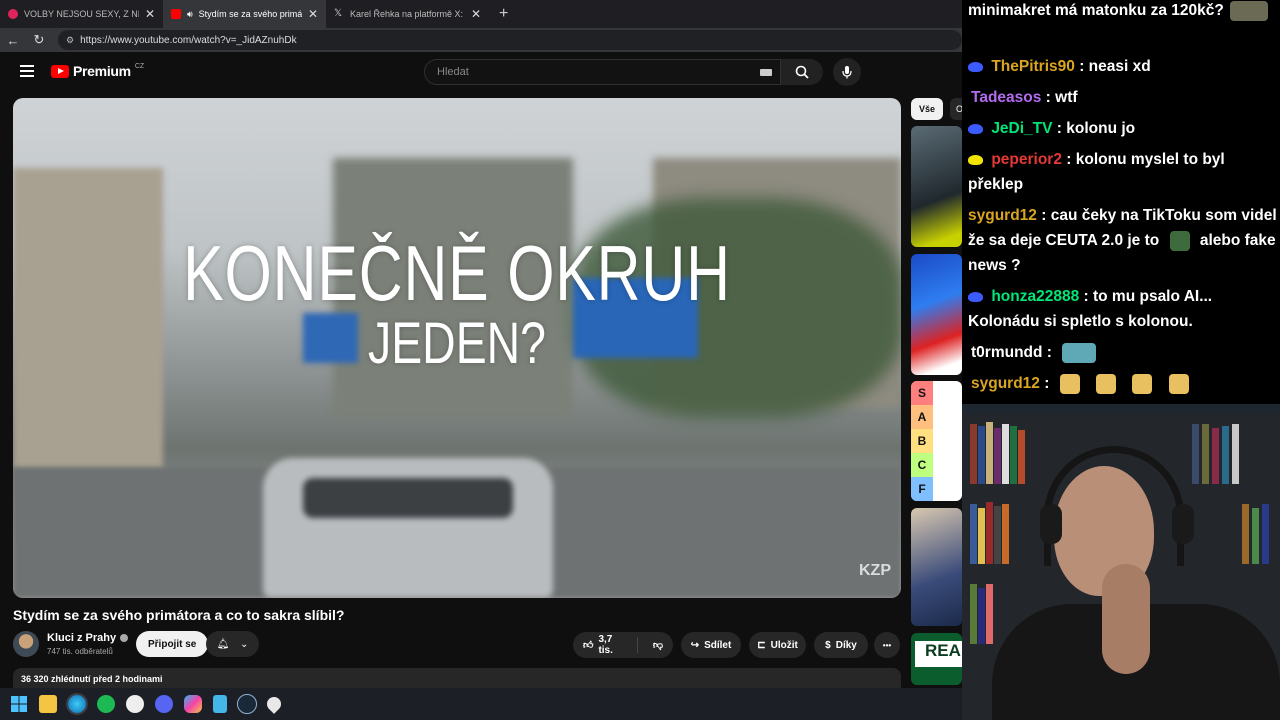 The height and width of the screenshot is (720, 1280). I want to click on save-label: Uložit, so click(784, 645).